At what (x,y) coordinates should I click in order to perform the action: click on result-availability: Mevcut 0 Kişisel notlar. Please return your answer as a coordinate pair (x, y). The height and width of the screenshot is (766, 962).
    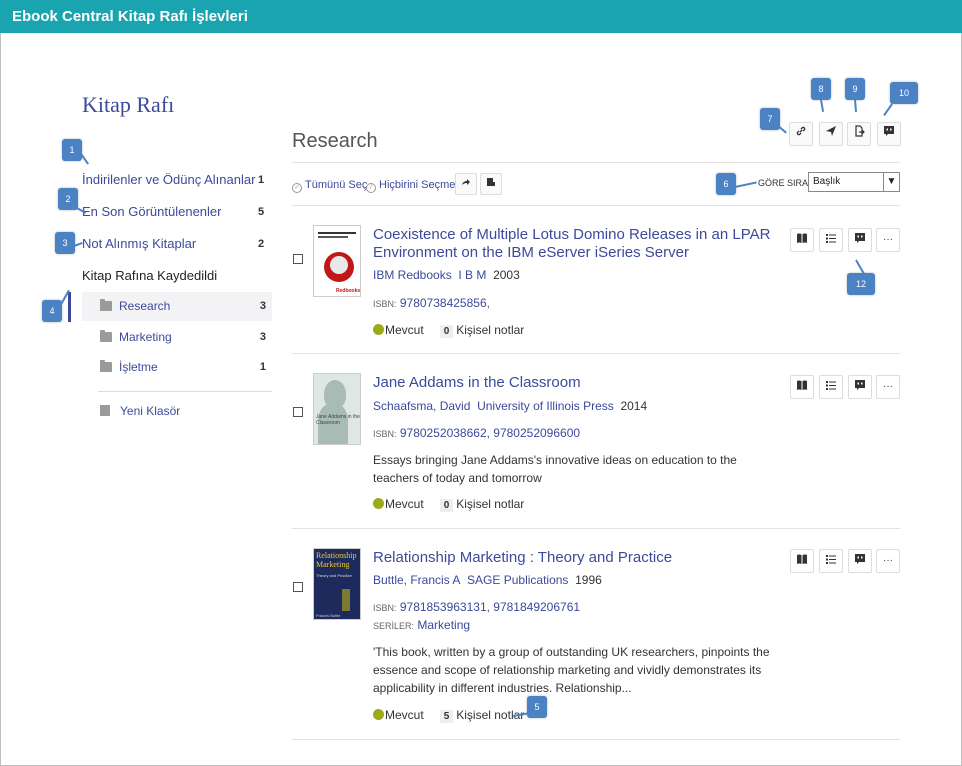
    Looking at the image, I should click on (448, 330).